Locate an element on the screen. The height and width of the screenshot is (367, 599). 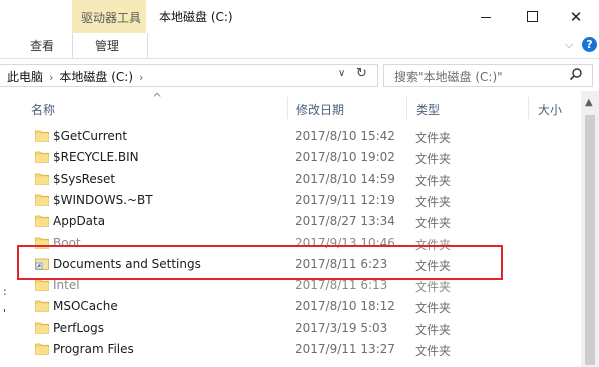
close-button: ✕ is located at coordinates (576, 16).